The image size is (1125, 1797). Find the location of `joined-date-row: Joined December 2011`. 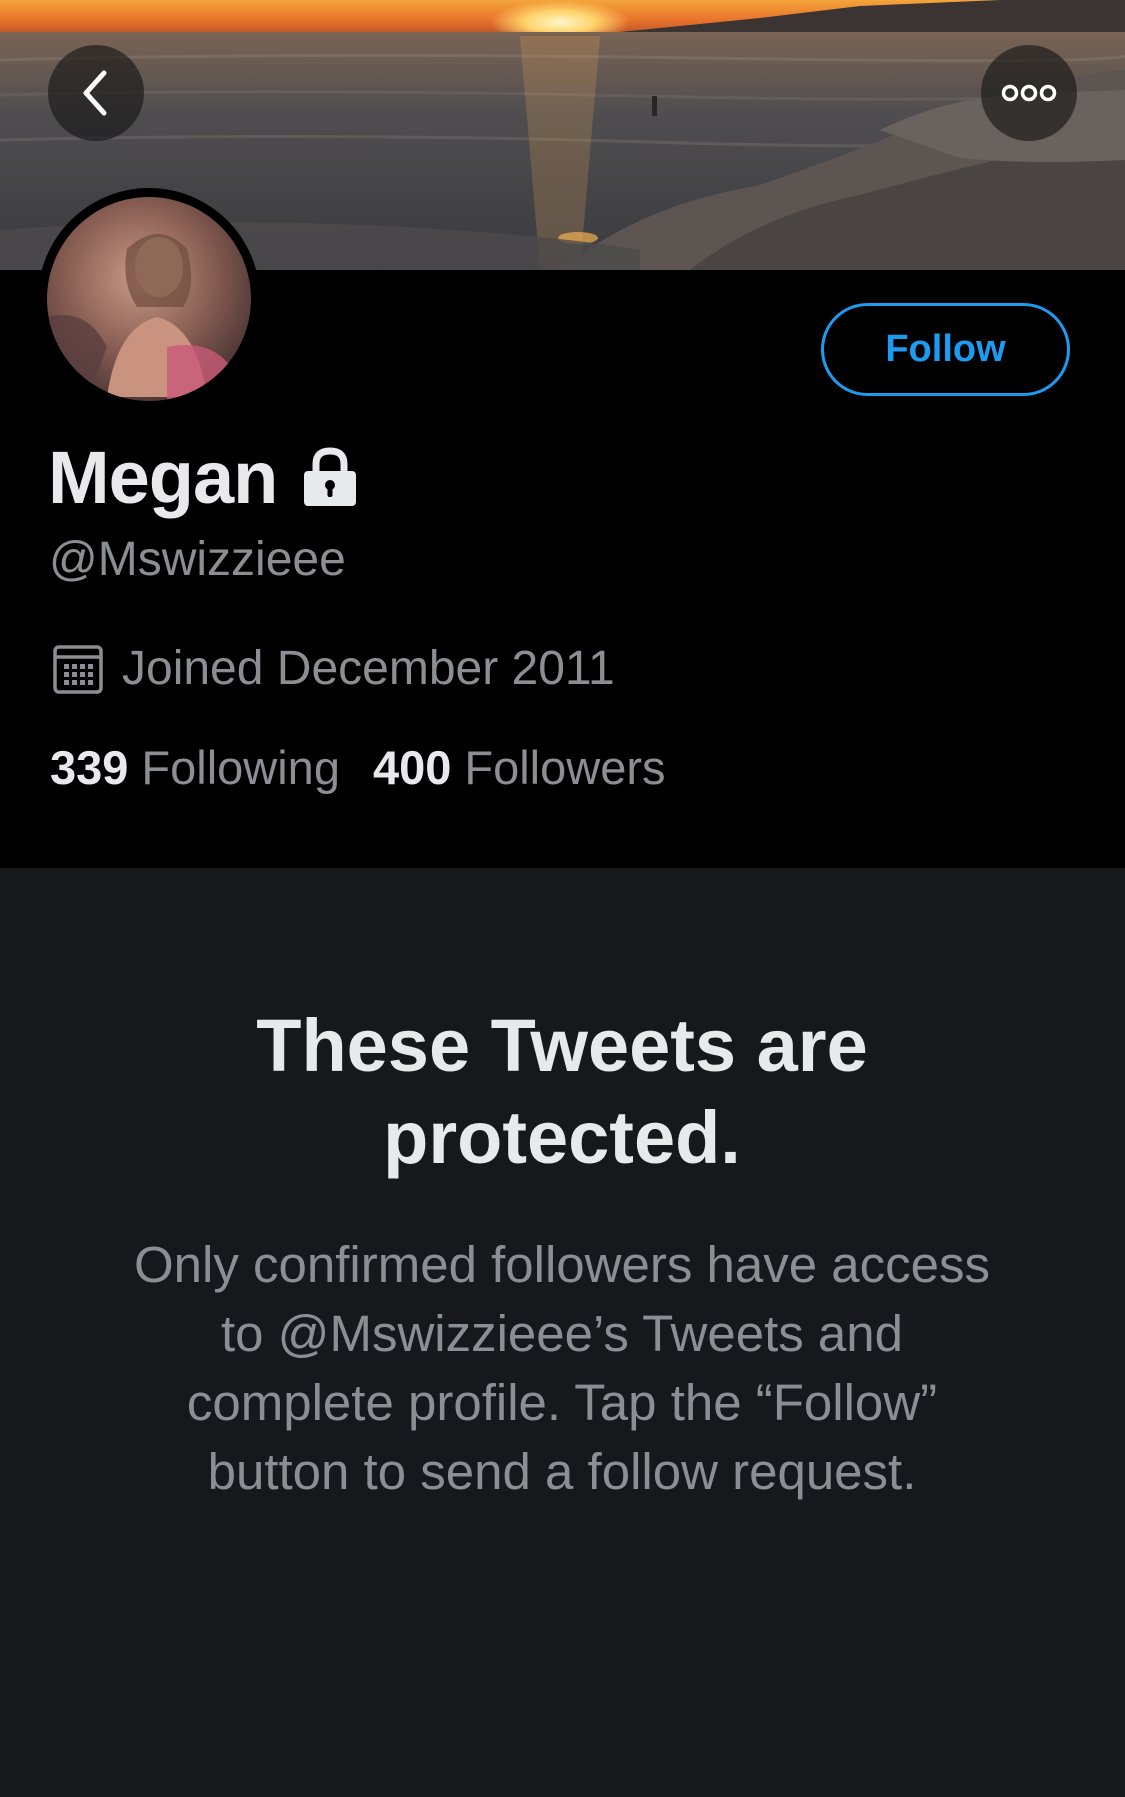

joined-date-row: Joined December 2011 is located at coordinates (333, 668).